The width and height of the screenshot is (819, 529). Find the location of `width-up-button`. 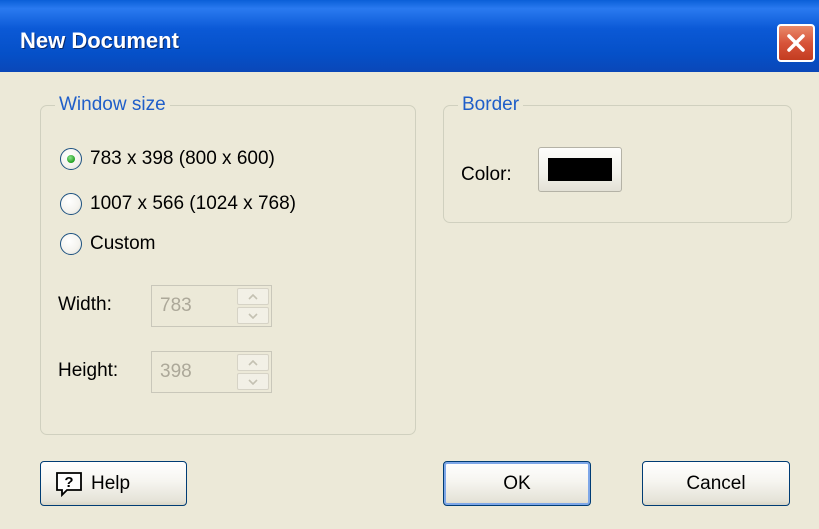

width-up-button is located at coordinates (253, 296).